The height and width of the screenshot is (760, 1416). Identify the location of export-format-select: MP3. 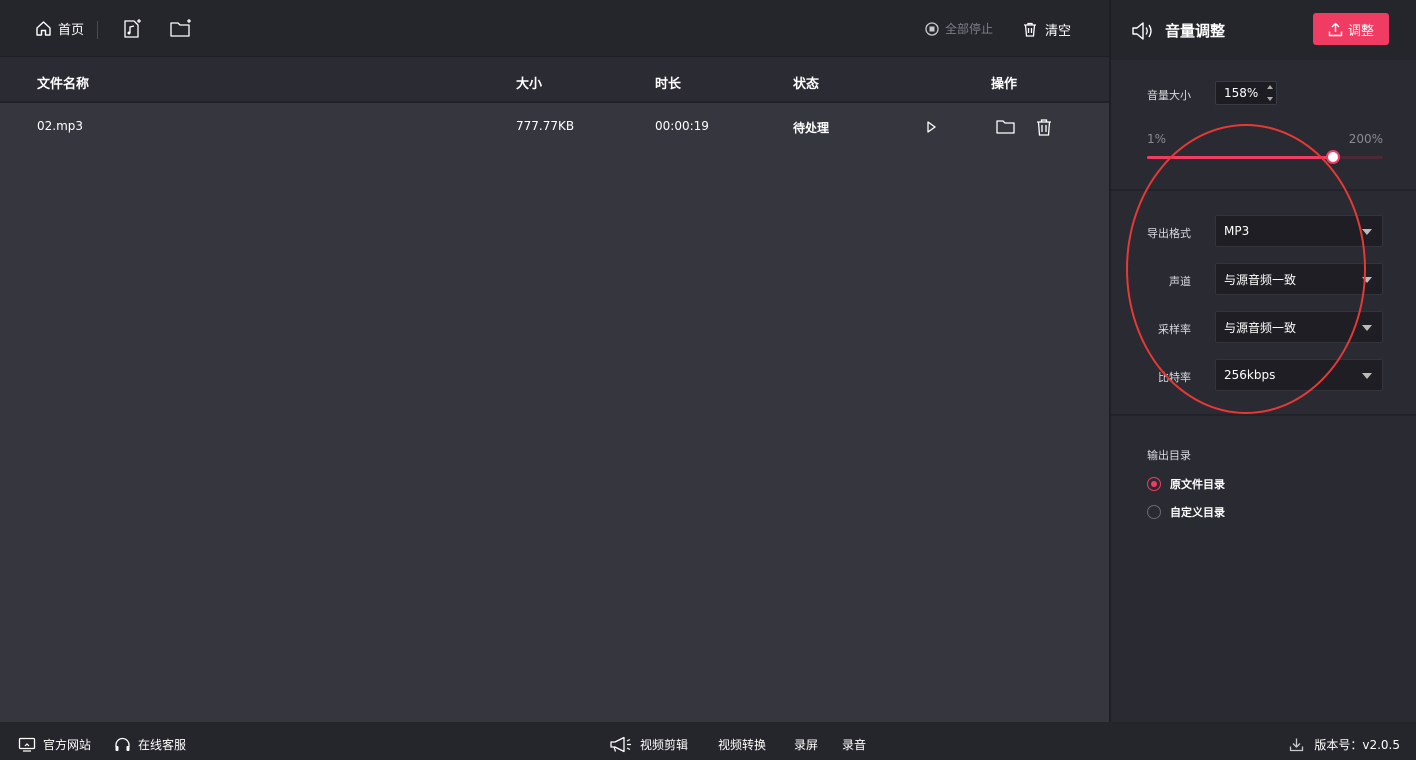
(1299, 231).